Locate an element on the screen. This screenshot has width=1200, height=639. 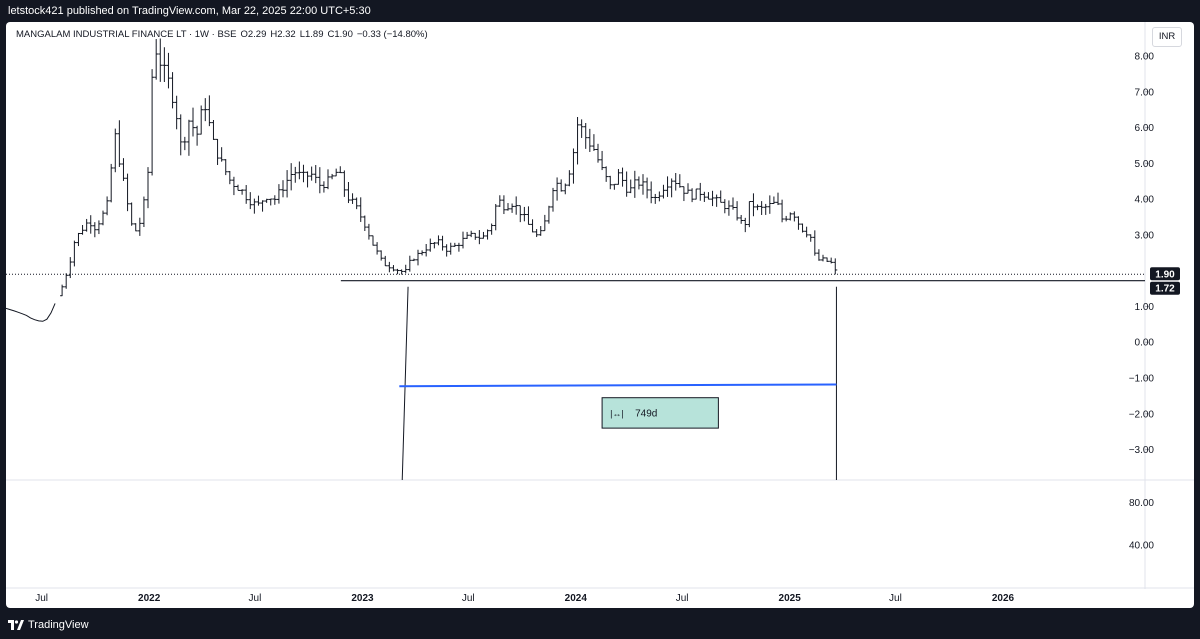
y-tick-label: 3.00 is located at coordinates (1145, 235).